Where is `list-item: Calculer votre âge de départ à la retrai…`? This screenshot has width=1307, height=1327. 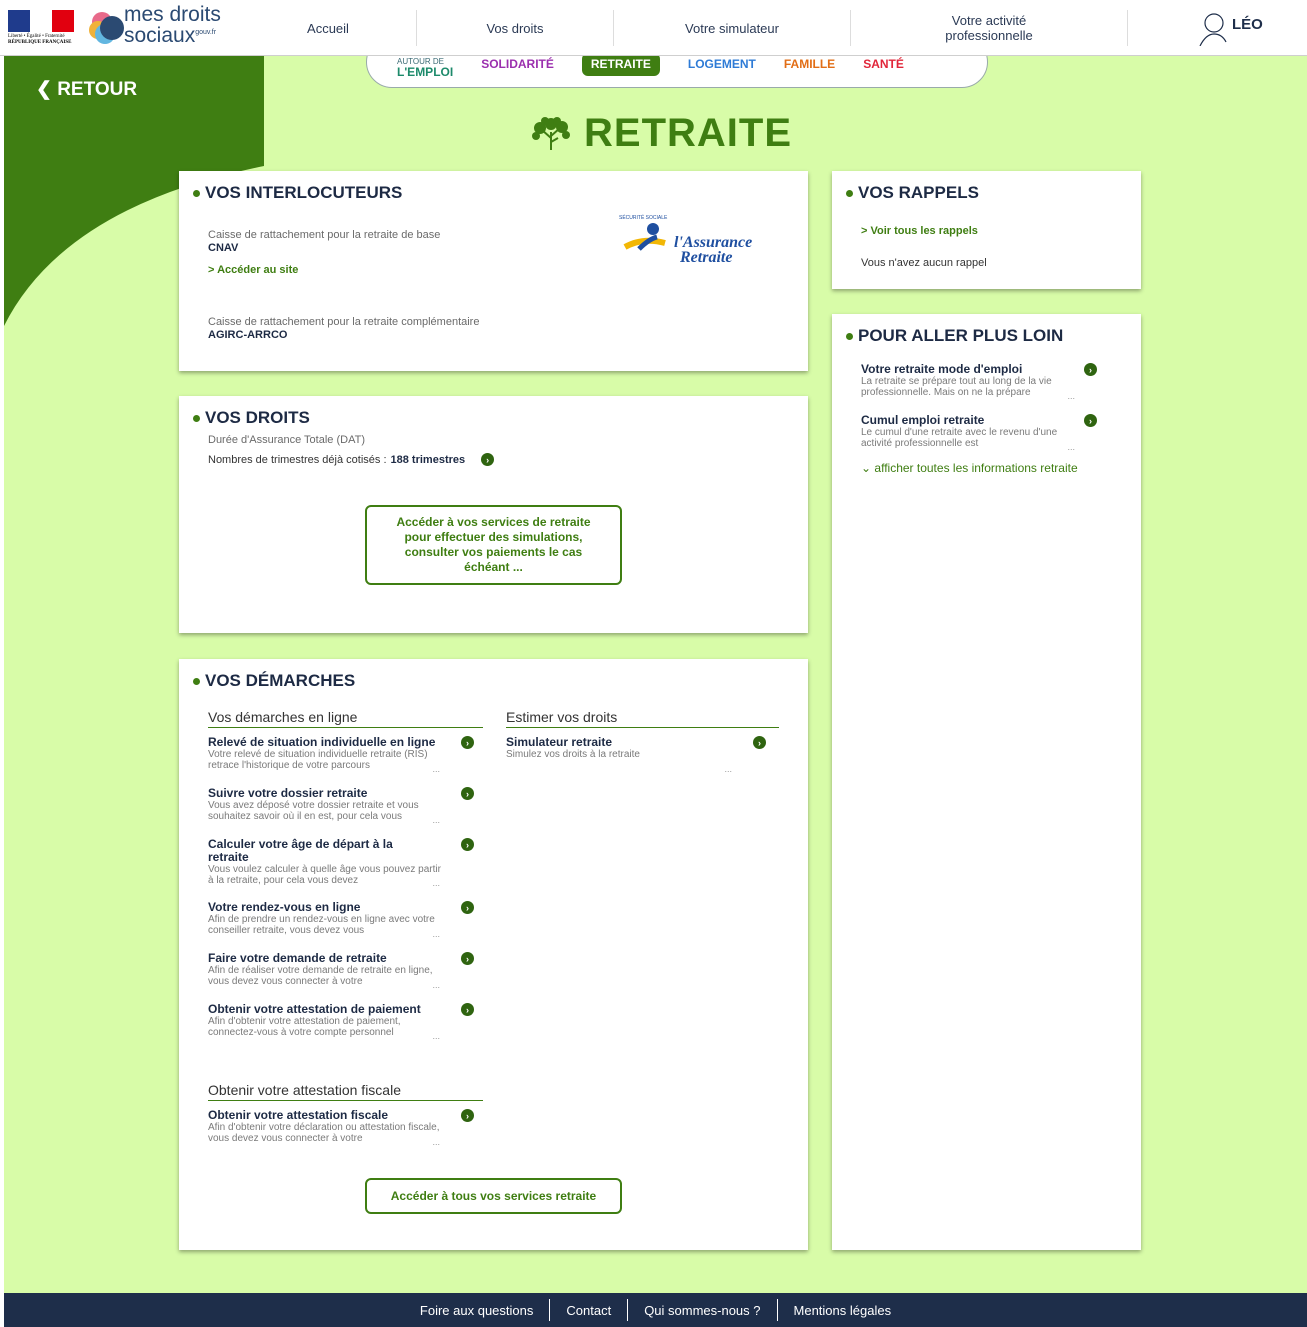 list-item: Calculer votre âge de départ à la retrai… is located at coordinates (341, 863).